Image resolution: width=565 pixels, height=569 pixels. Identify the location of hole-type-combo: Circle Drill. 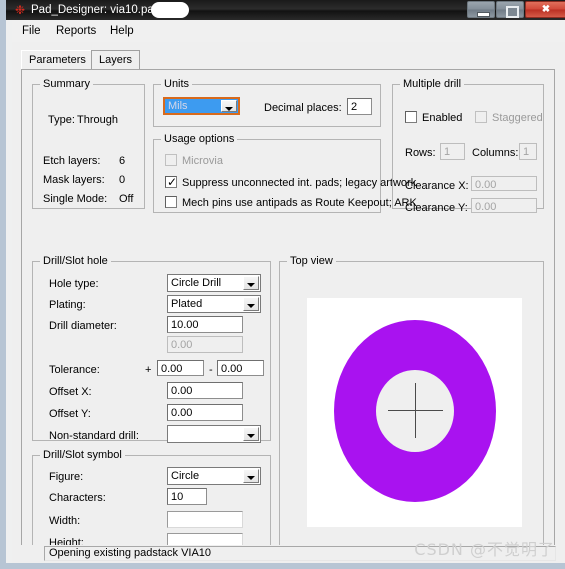
(214, 283).